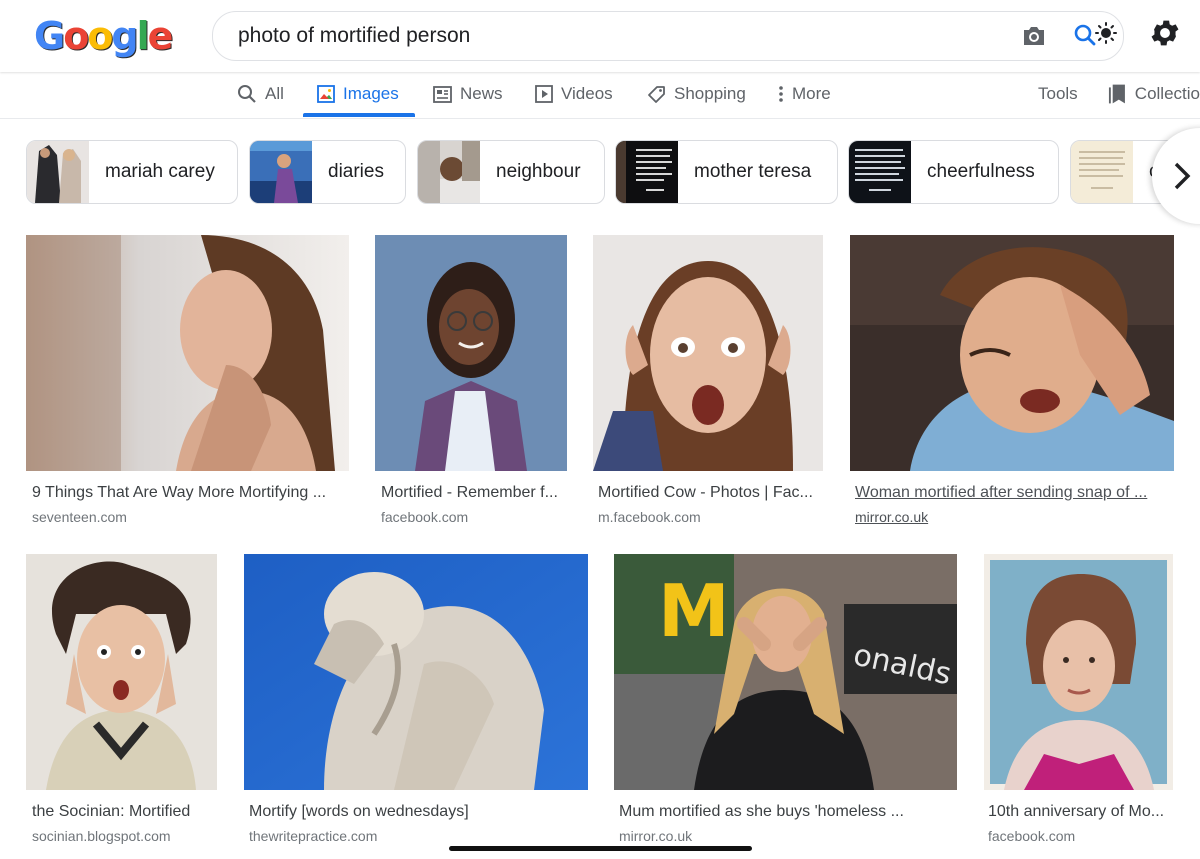 The height and width of the screenshot is (859, 1200). What do you see at coordinates (1165, 33) in the screenshot?
I see `settings-gear-icon` at bounding box center [1165, 33].